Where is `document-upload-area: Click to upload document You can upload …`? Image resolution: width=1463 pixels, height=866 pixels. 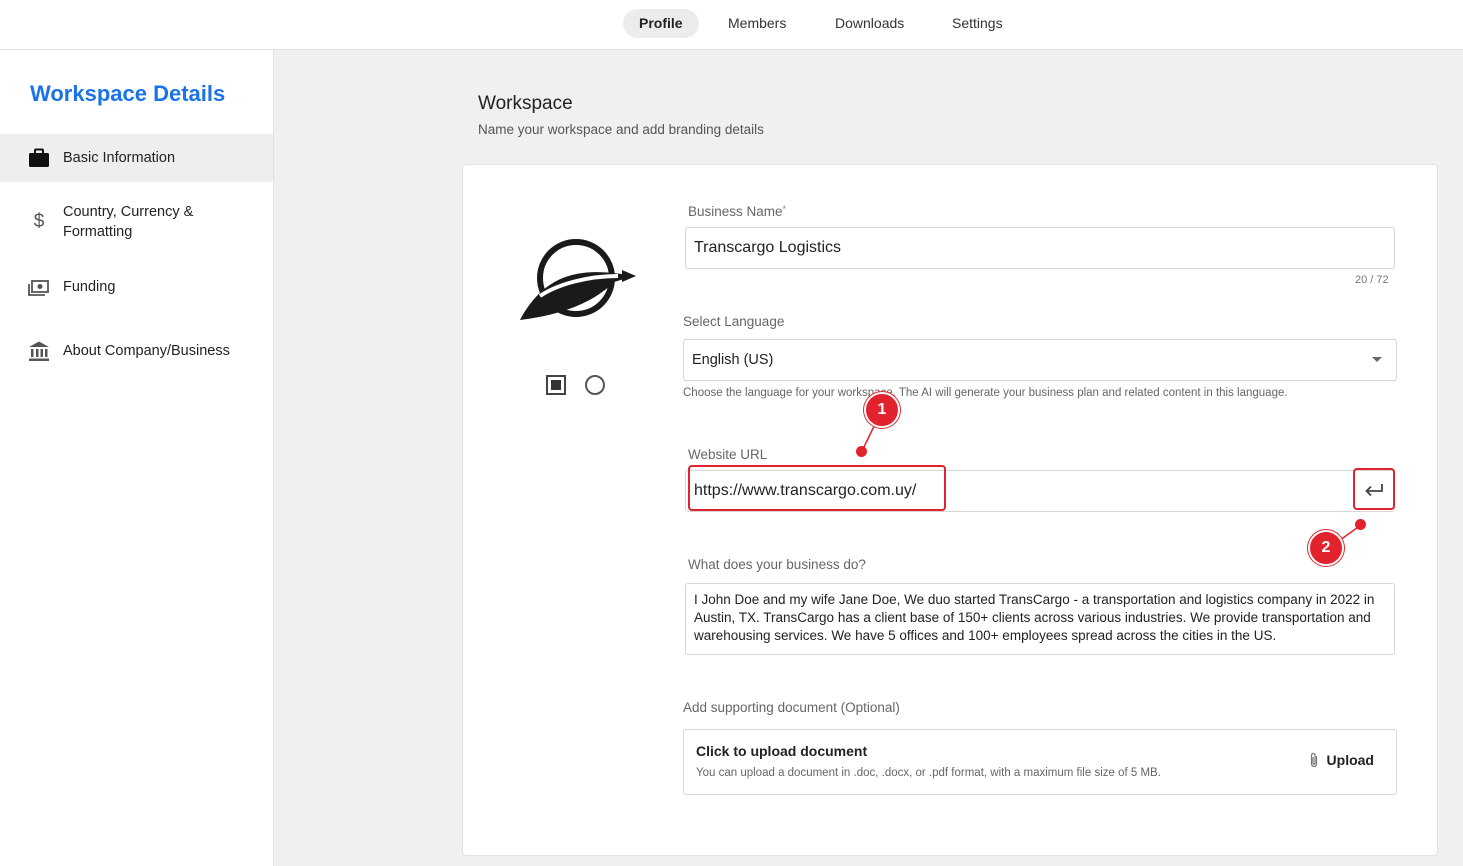
document-upload-area: Click to upload document You can upload … is located at coordinates (1040, 762).